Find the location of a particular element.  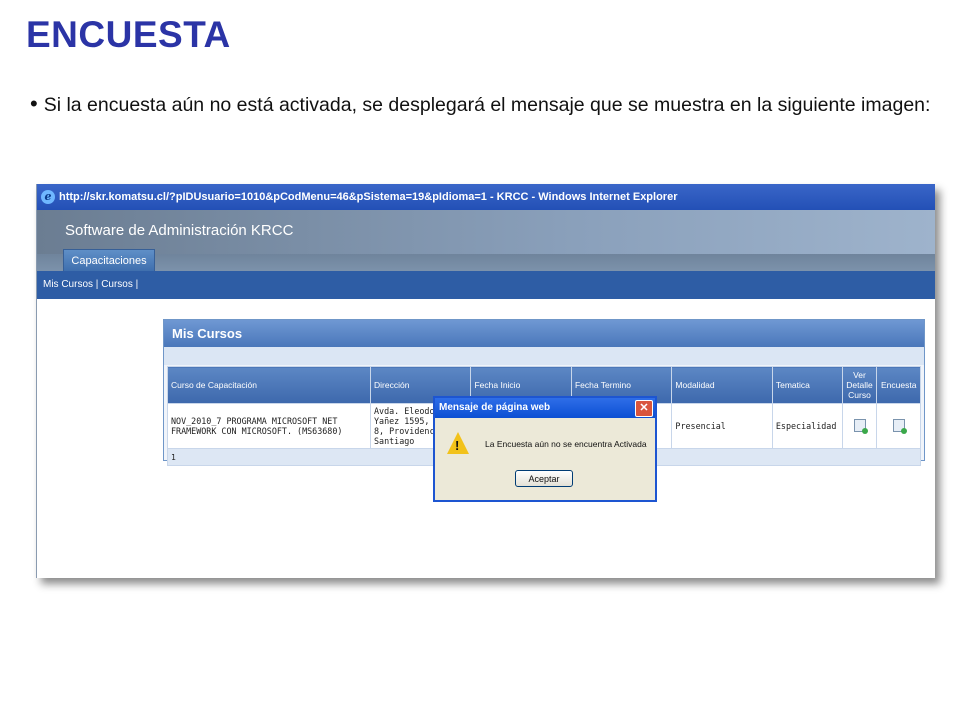

tabs-row: Capacitaciones is located at coordinates (486, 260).